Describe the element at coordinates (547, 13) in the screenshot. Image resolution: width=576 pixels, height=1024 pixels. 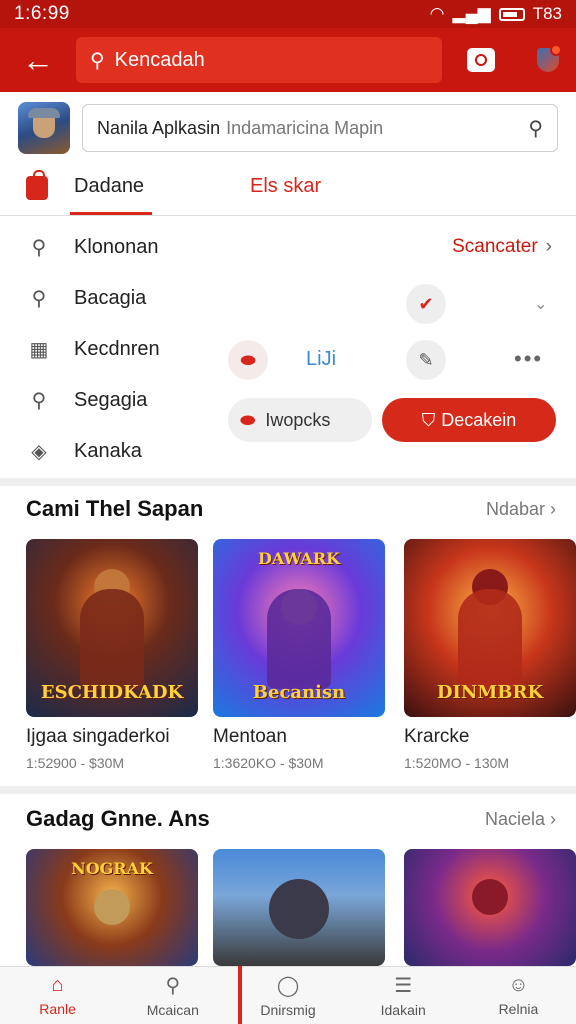
I see `status-right-text: T83` at that location.